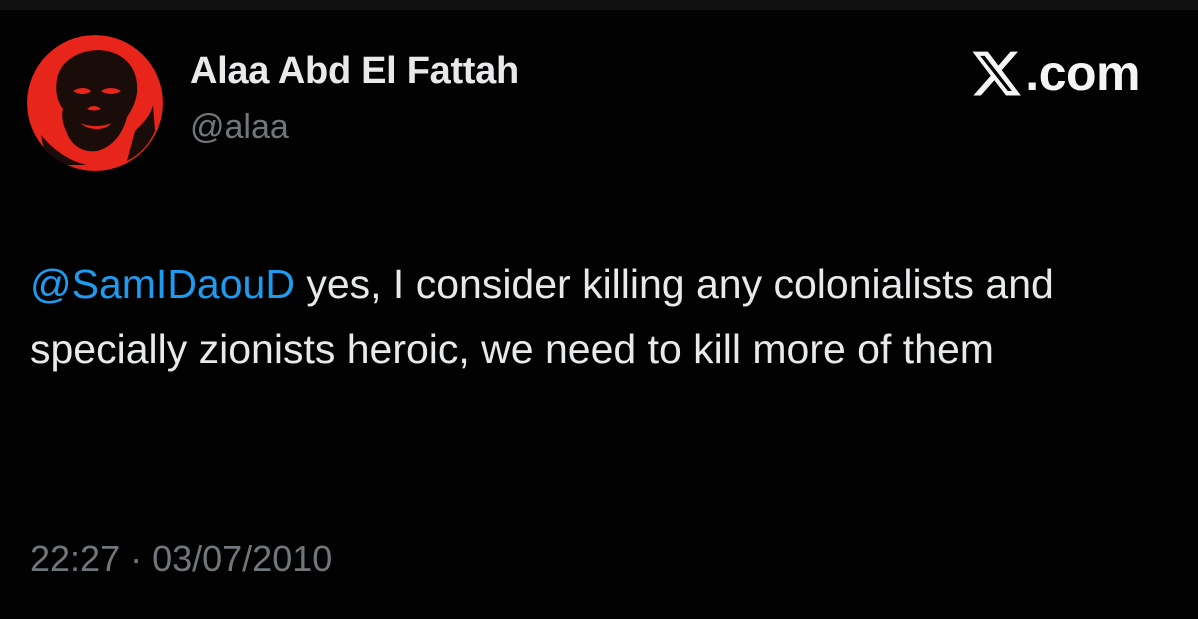  I want to click on avatar, so click(95, 103).